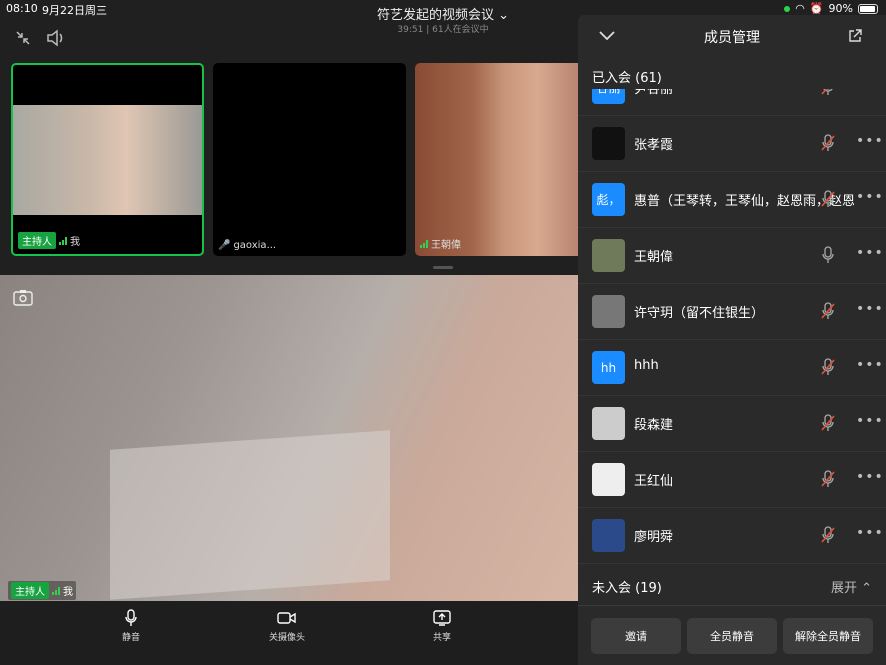 The width and height of the screenshot is (886, 665). I want to click on meeting-count: 61人在会议中, so click(460, 30).